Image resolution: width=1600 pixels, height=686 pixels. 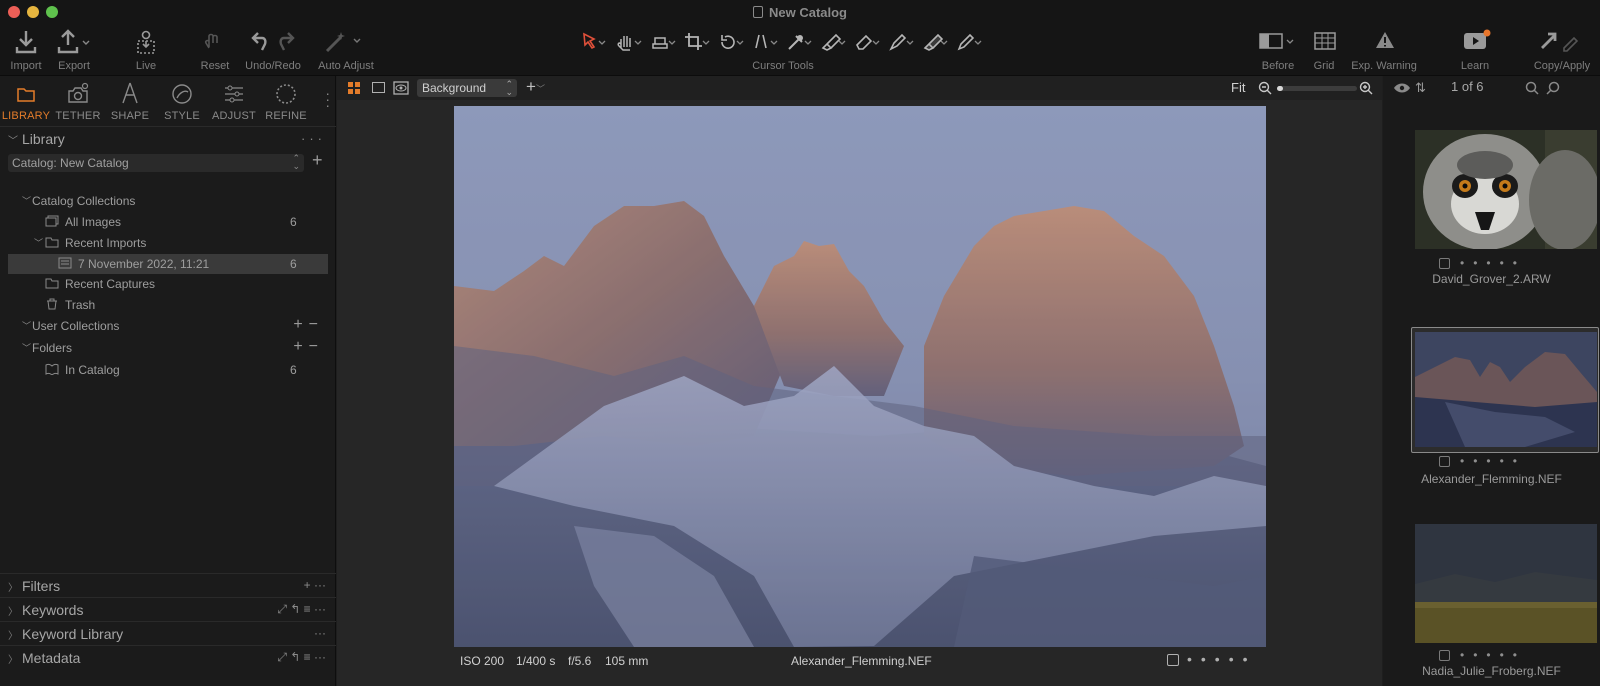 I want to click on rotate-cursor-tool, so click(x=732, y=43).